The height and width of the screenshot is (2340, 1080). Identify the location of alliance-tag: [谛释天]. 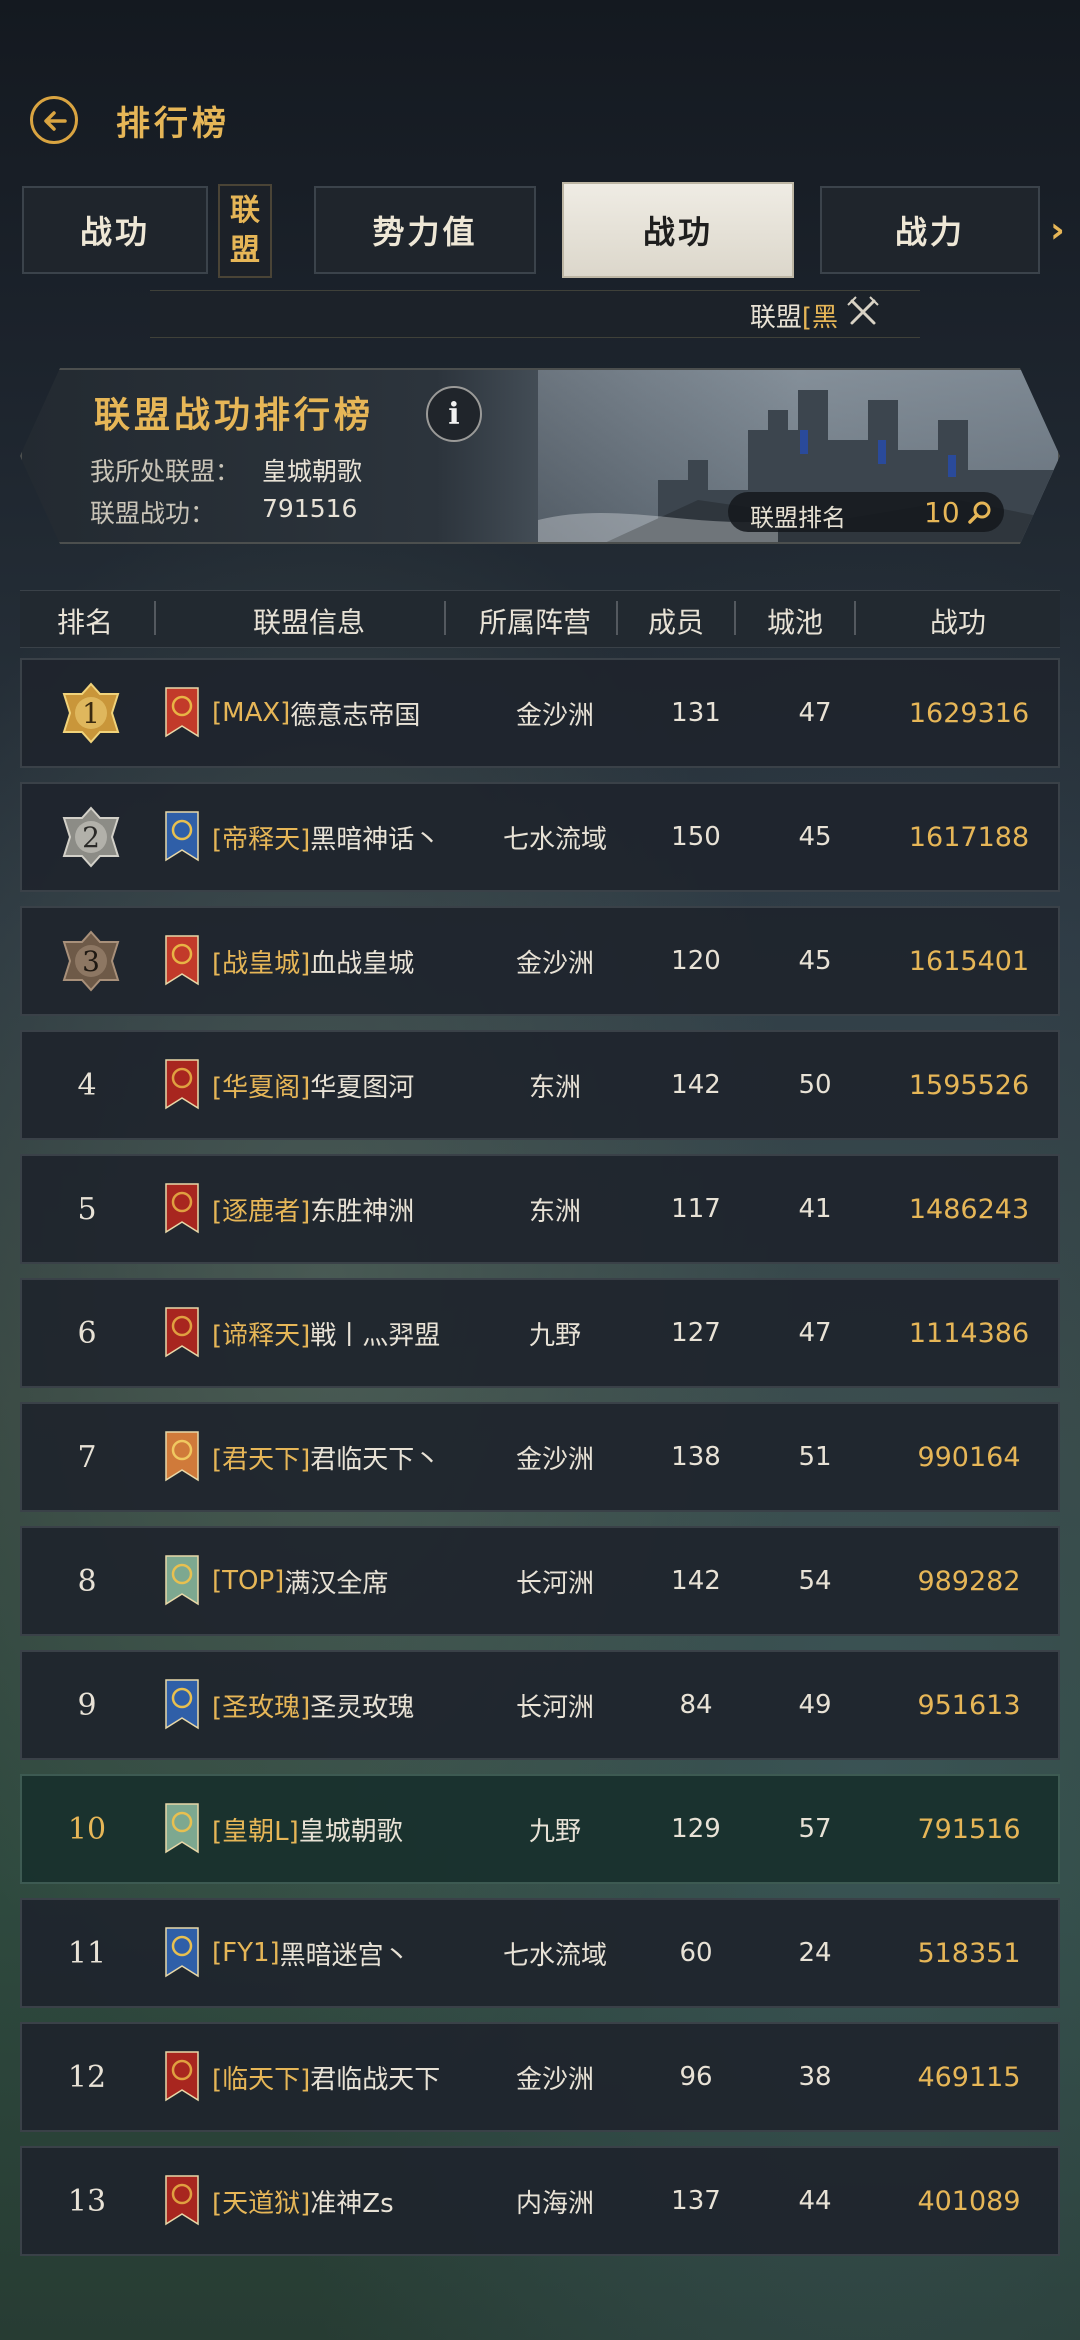
(261, 1335).